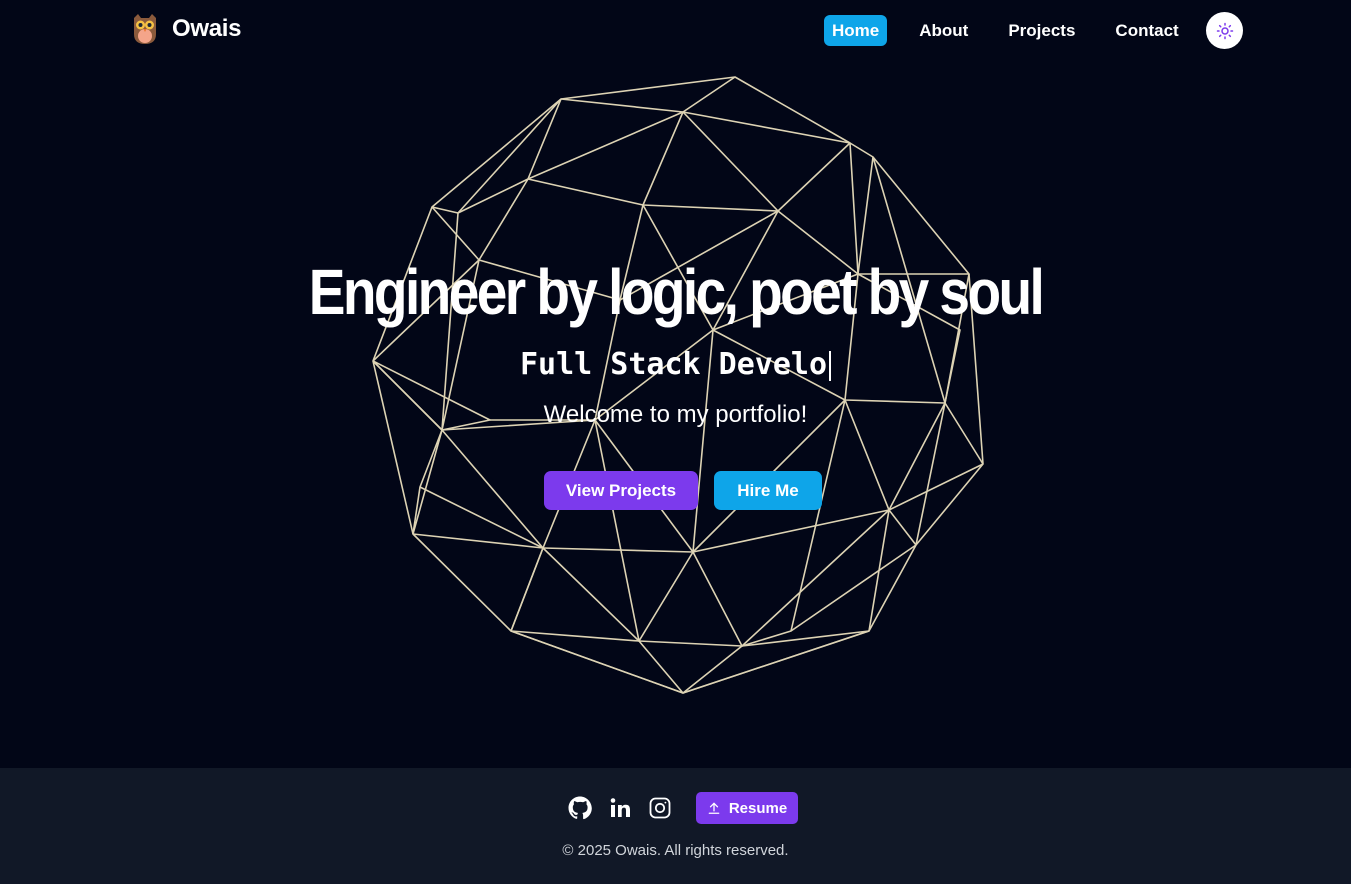 The width and height of the screenshot is (1351, 884). What do you see at coordinates (758, 808) in the screenshot?
I see `resume-label: Resume` at bounding box center [758, 808].